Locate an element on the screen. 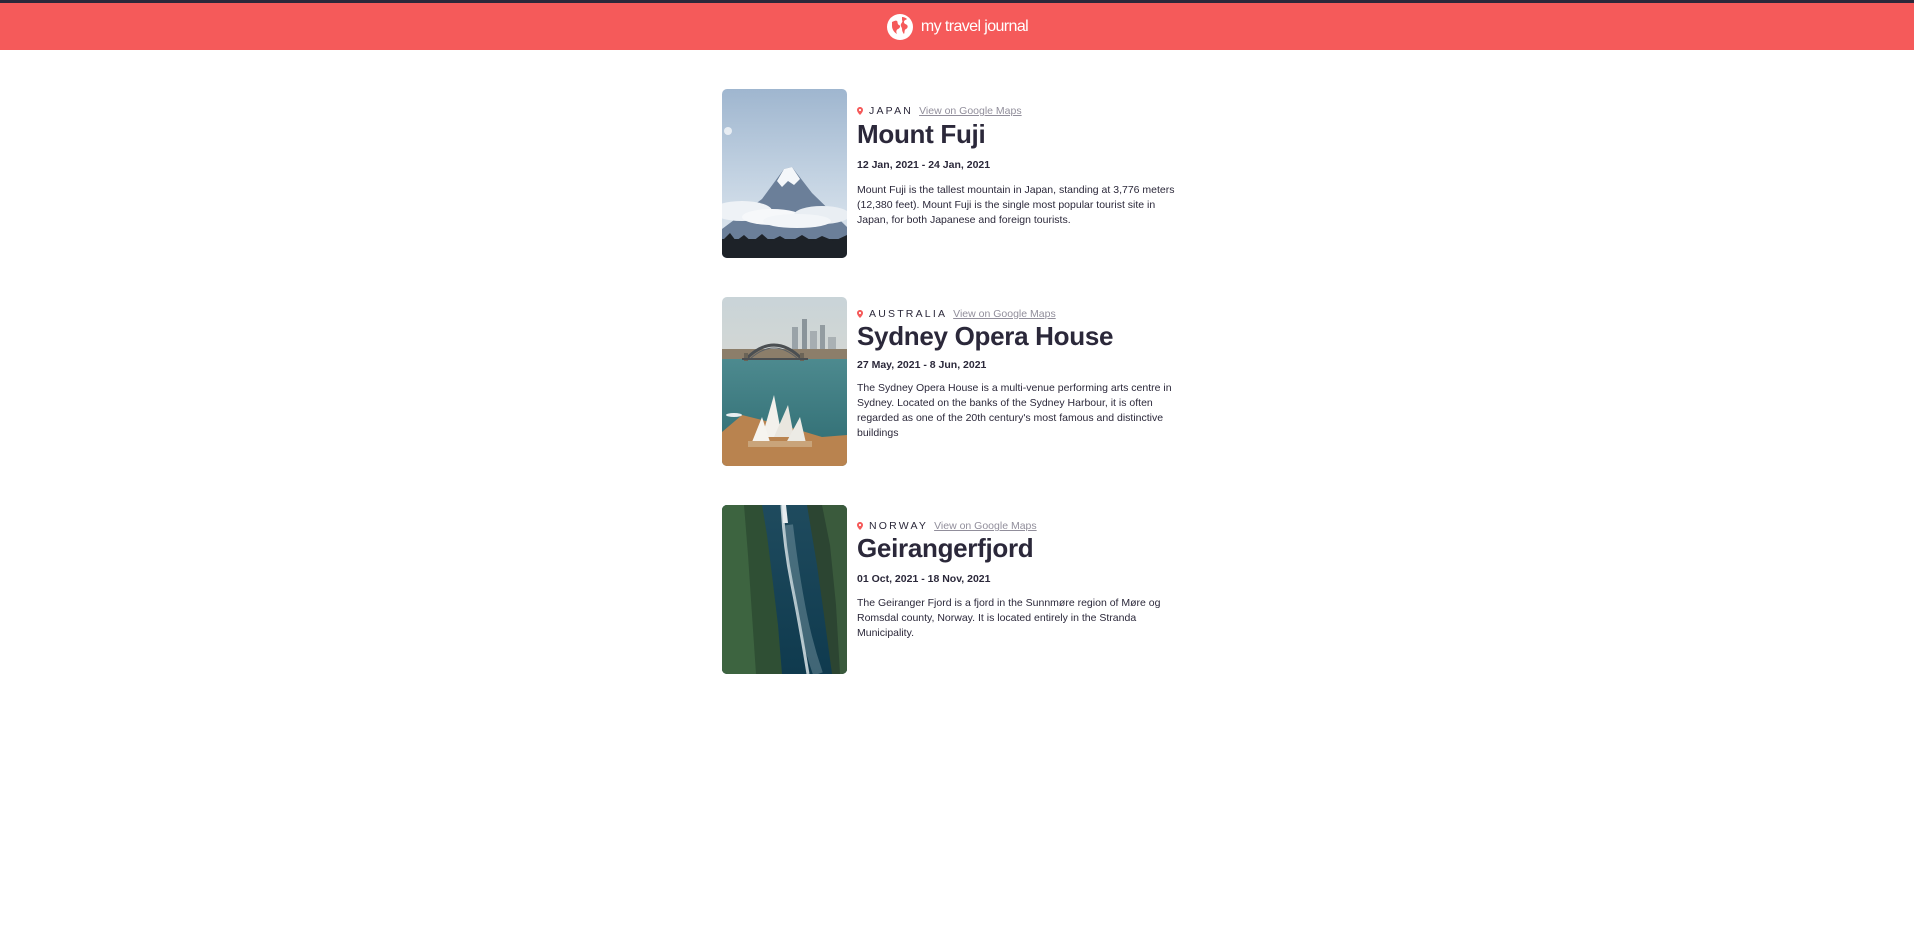 This screenshot has height=940, width=1914. entry-title: Geirangerfjord is located at coordinates (945, 548).